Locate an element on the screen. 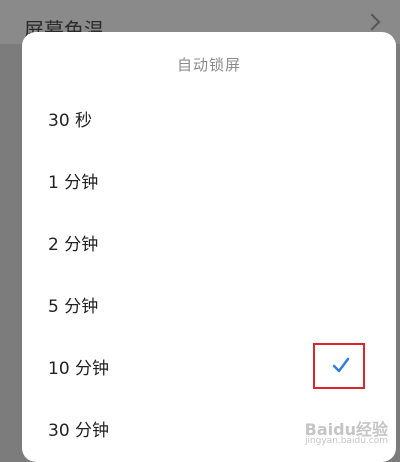 This screenshot has width=400, height=462. option-2-minutes: 2 分钟 is located at coordinates (209, 241).